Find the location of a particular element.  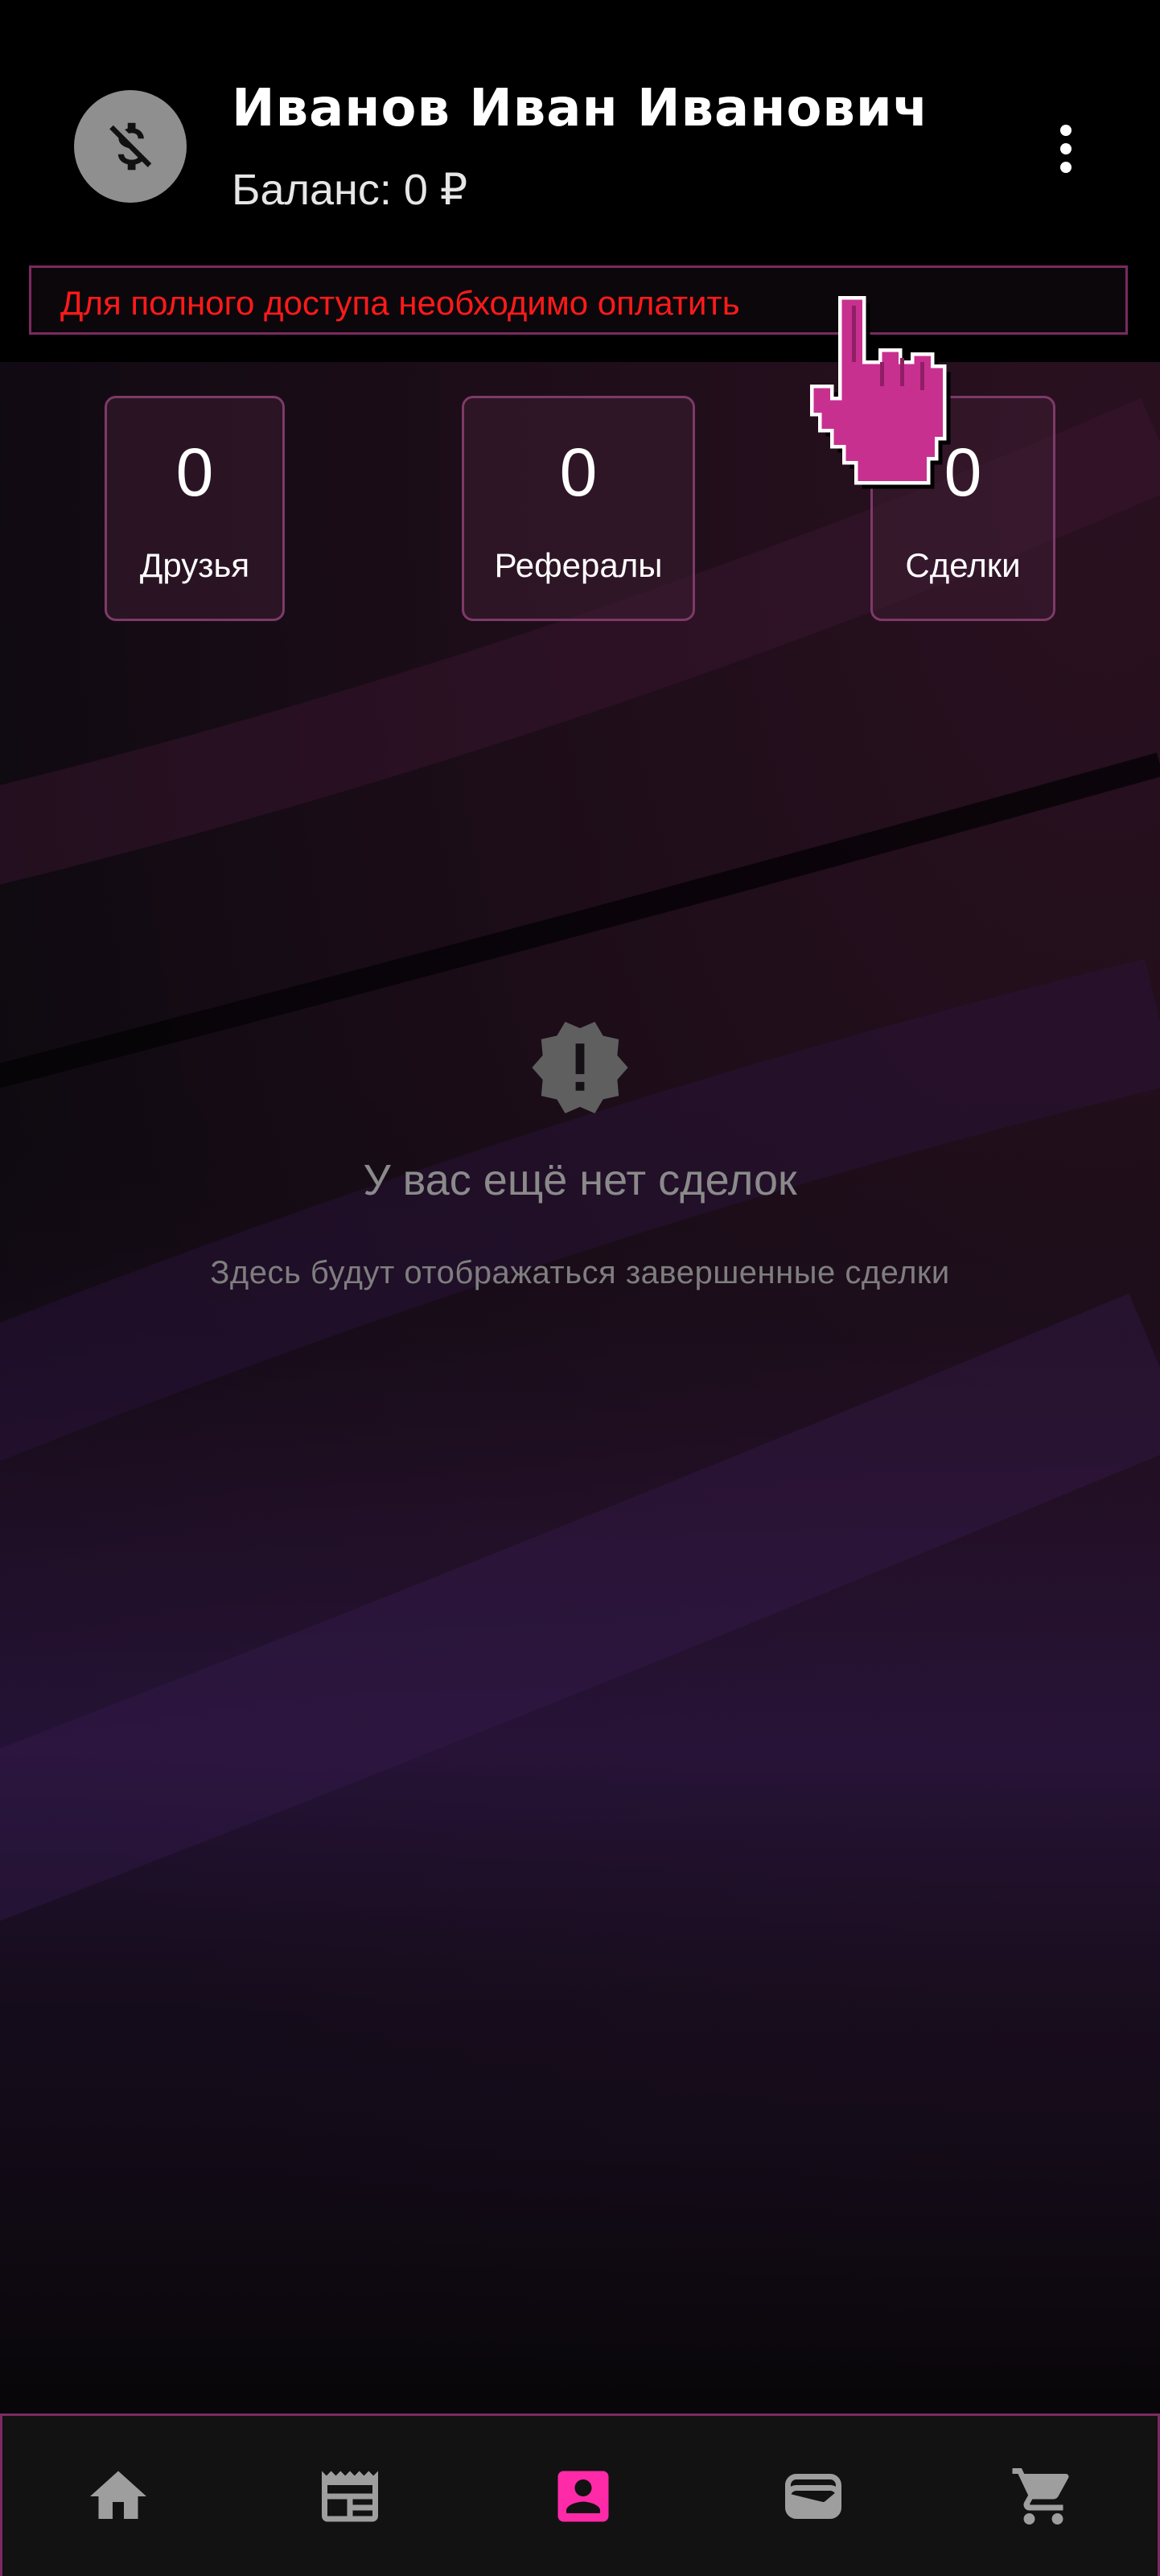

wallet-icon is located at coordinates (813, 2496).